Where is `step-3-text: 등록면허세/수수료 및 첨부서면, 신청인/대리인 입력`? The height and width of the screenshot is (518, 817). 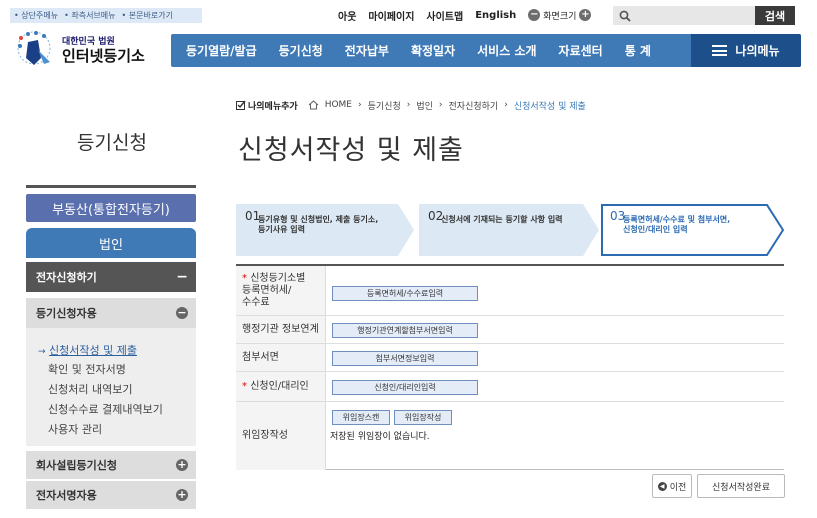
step-3-text: 등록면허세/수수료 및 첨부서면, 신청인/대리인 입력 is located at coordinates (677, 224).